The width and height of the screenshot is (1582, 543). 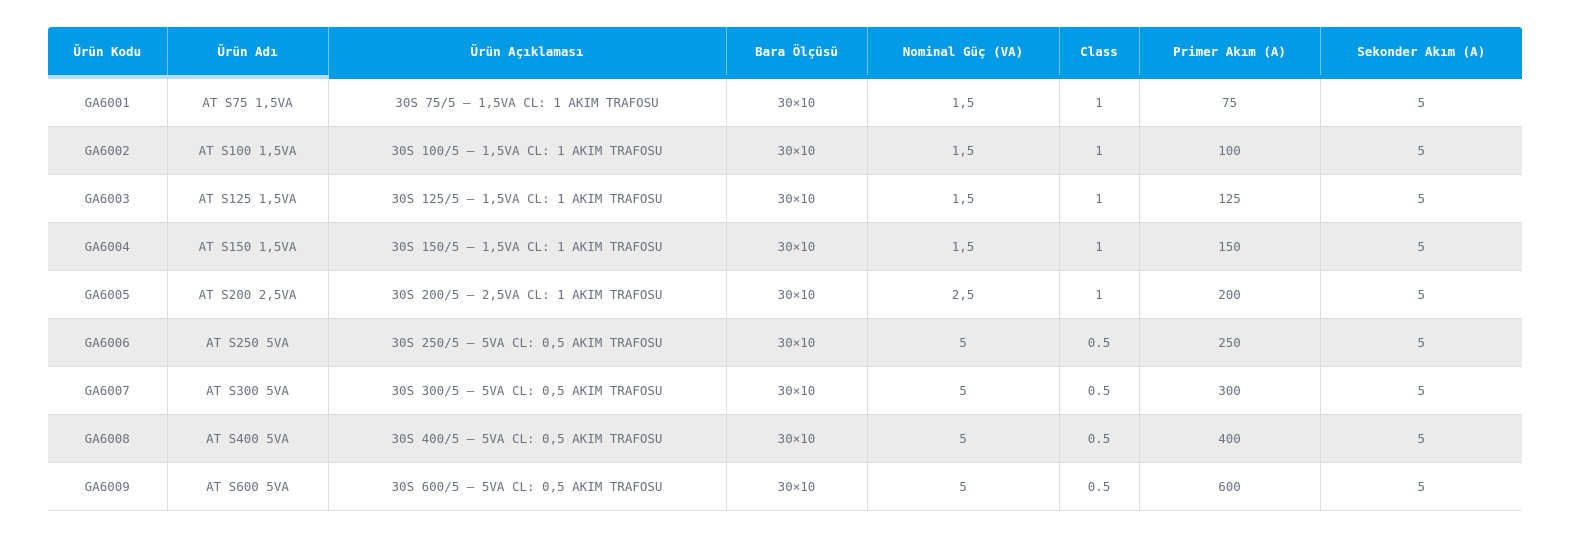 What do you see at coordinates (1229, 53) in the screenshot?
I see `header-primer-akim: Primer Akım (A)` at bounding box center [1229, 53].